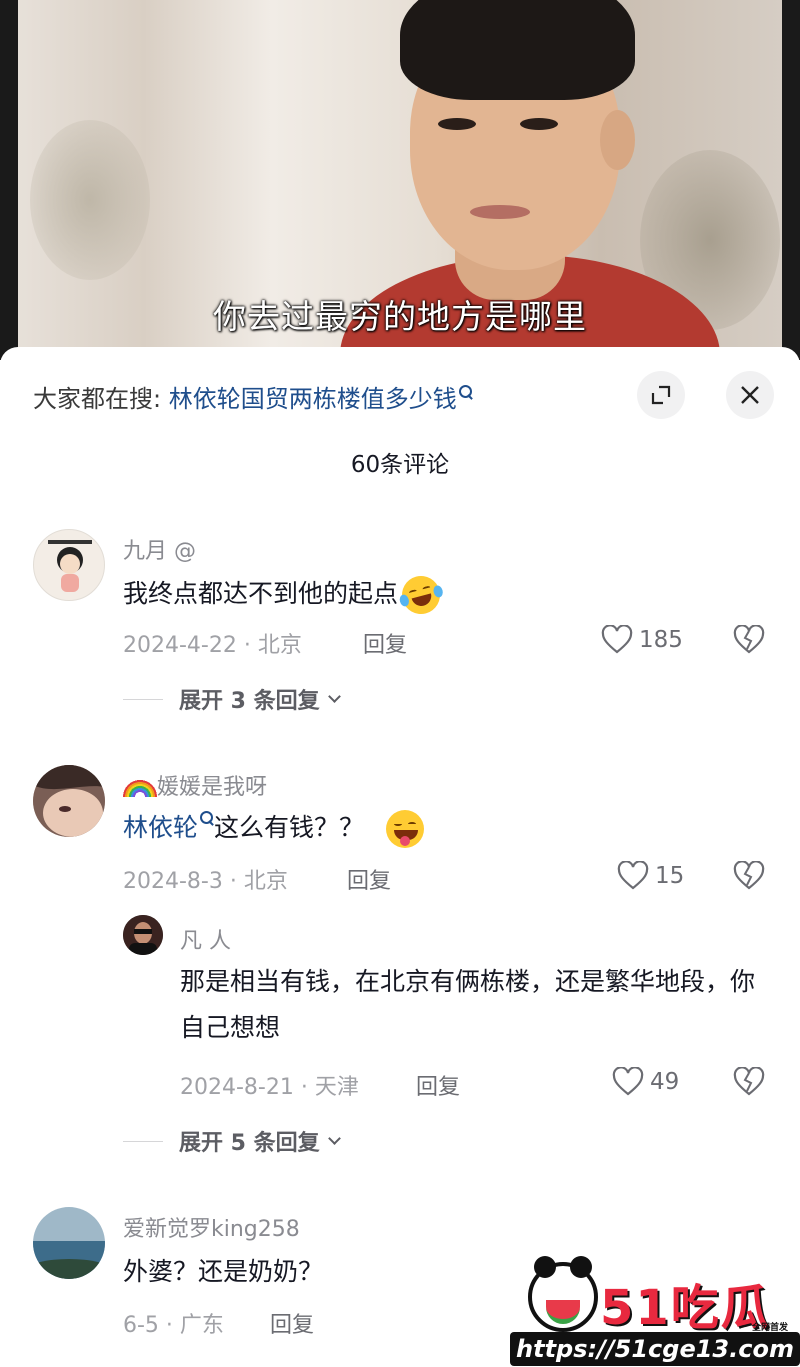 The height and width of the screenshot is (1367, 800). I want to click on expand-replies-button: 展开 3 条回复, so click(232, 699).